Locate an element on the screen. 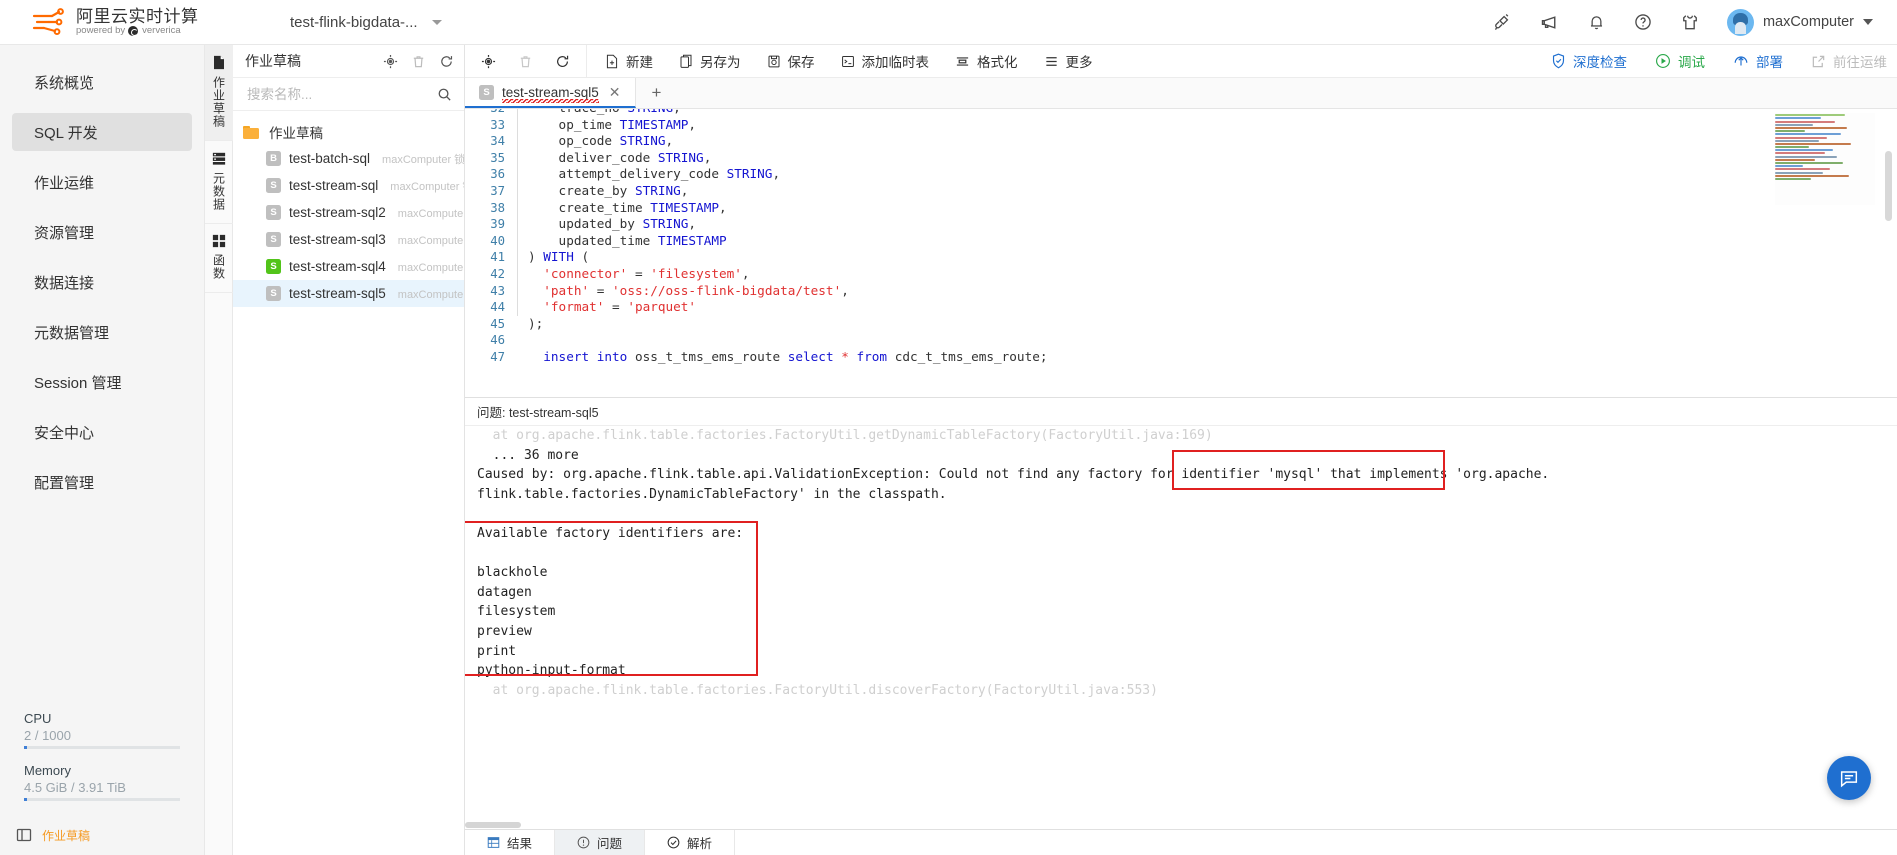  list-item: S test-stream-sql2 maxComputer 锁 is located at coordinates (348, 212).